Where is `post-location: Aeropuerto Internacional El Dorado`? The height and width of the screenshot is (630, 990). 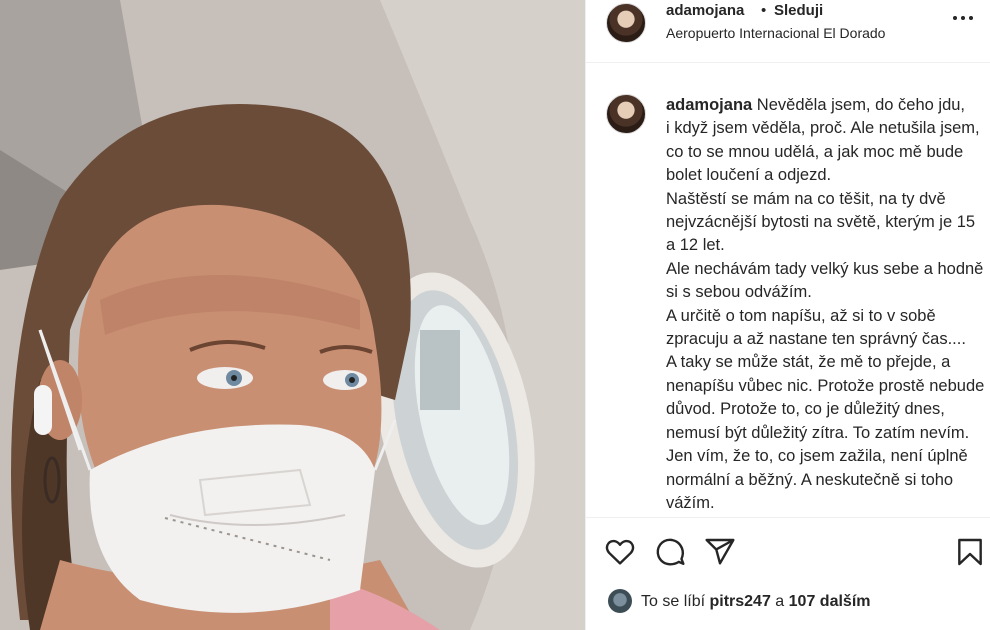 post-location: Aeropuerto Internacional El Dorado is located at coordinates (775, 33).